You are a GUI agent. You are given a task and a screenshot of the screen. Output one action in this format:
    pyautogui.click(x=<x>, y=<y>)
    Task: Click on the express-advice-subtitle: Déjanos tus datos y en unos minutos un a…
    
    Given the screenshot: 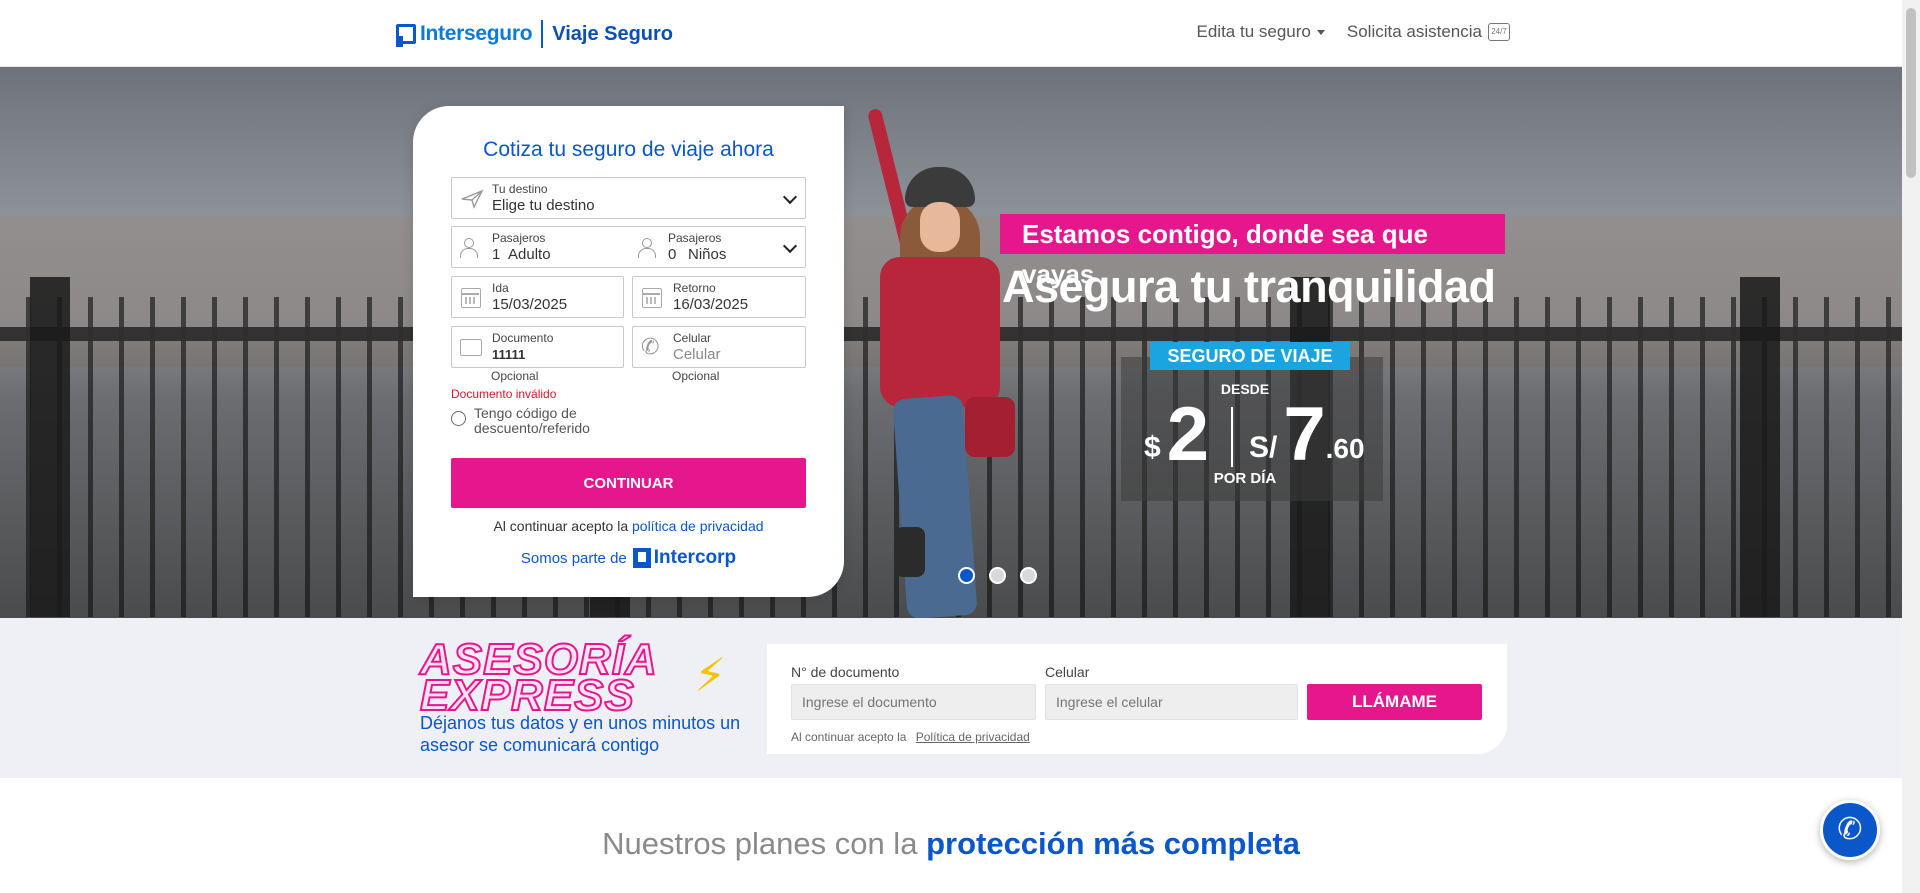 What is the action you would take?
    pyautogui.click(x=580, y=734)
    